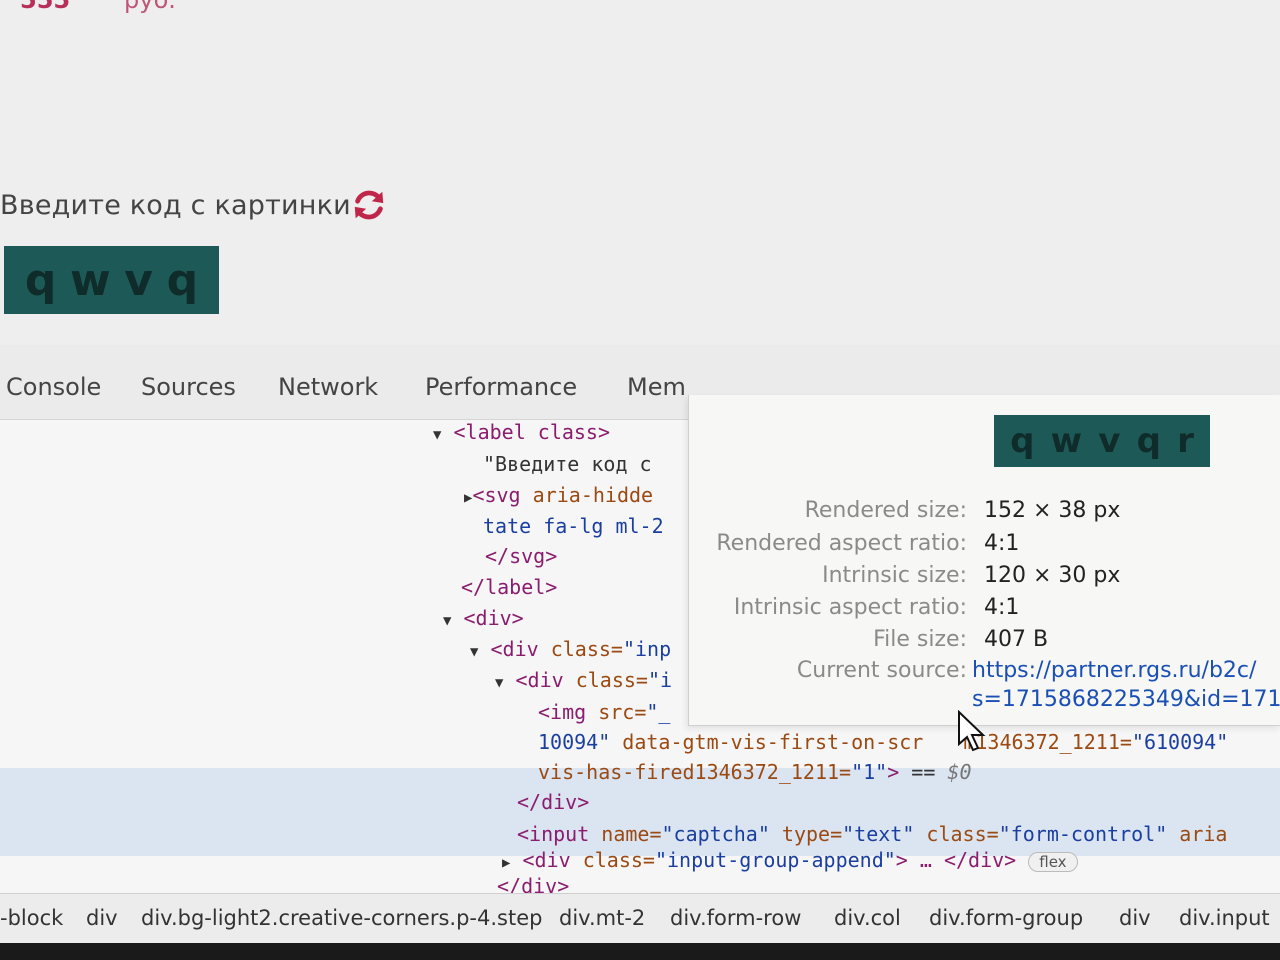 Image resolution: width=1280 pixels, height=960 pixels. I want to click on tree-node: </svg>, so click(521, 556).